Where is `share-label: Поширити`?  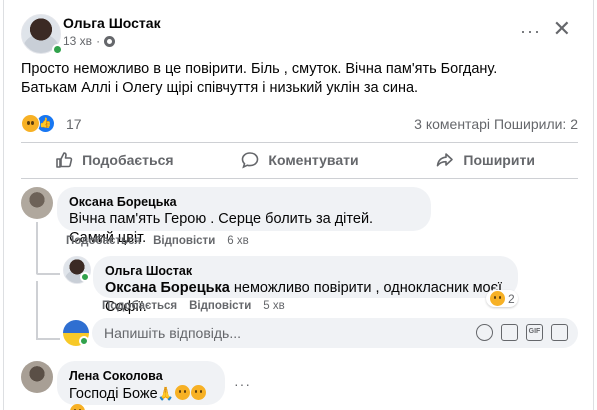
share-label: Поширити is located at coordinates (499, 160).